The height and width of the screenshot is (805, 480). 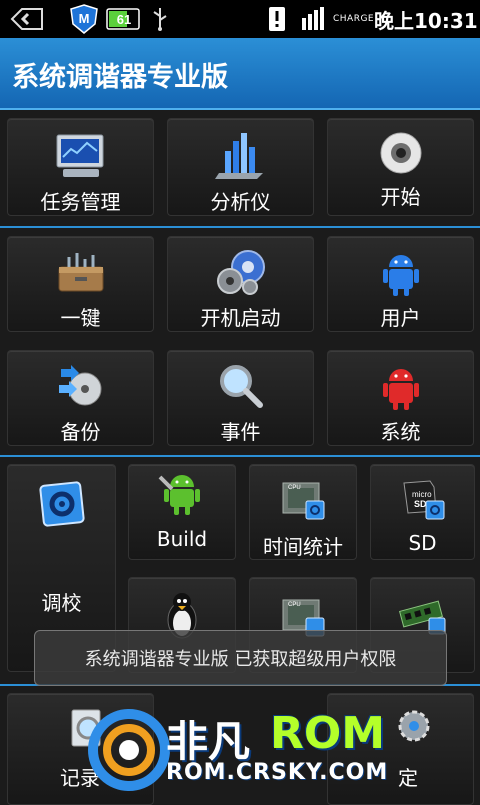 What do you see at coordinates (80, 318) in the screenshot?
I see `tile-label: 一键` at bounding box center [80, 318].